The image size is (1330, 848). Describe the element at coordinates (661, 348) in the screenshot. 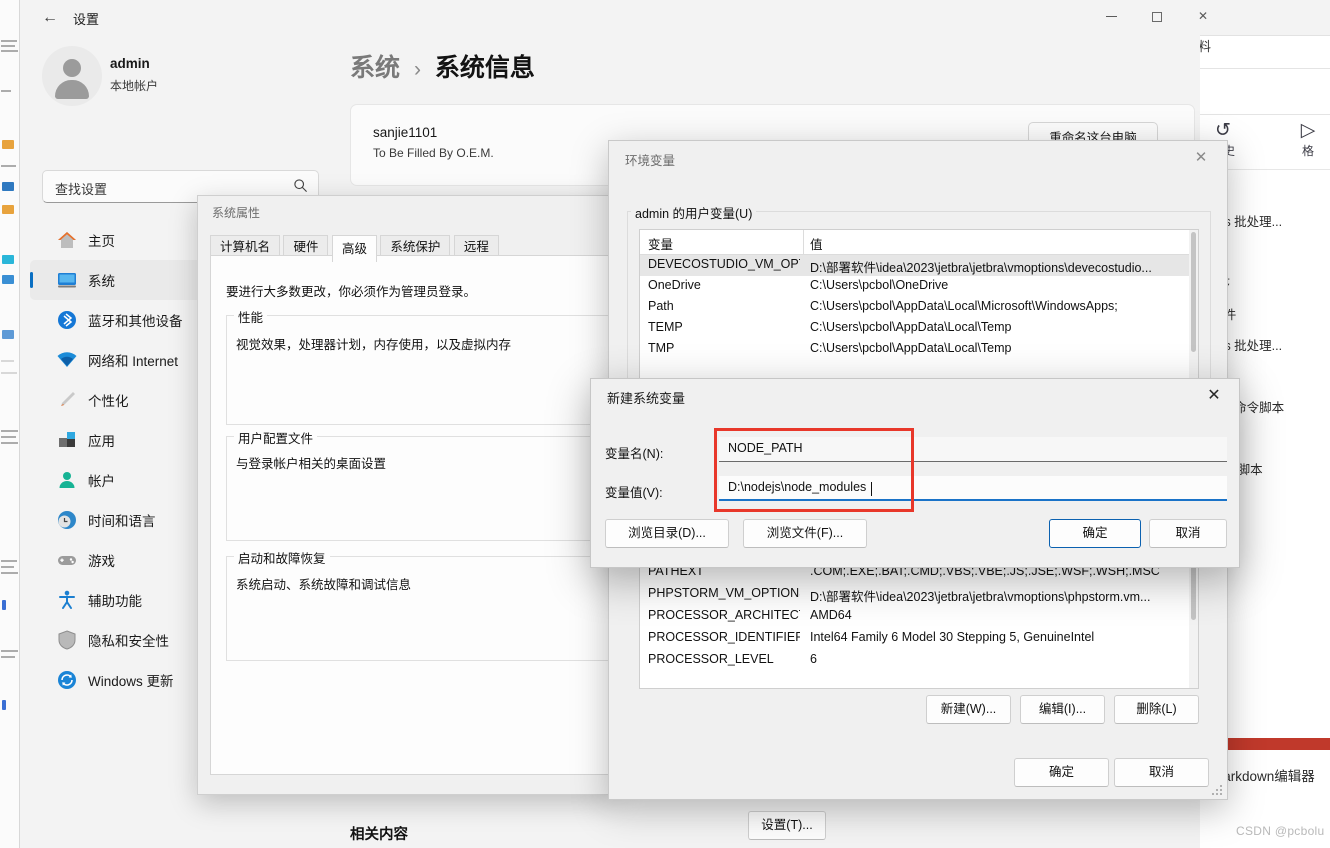

I see `variable-name: TMP` at that location.